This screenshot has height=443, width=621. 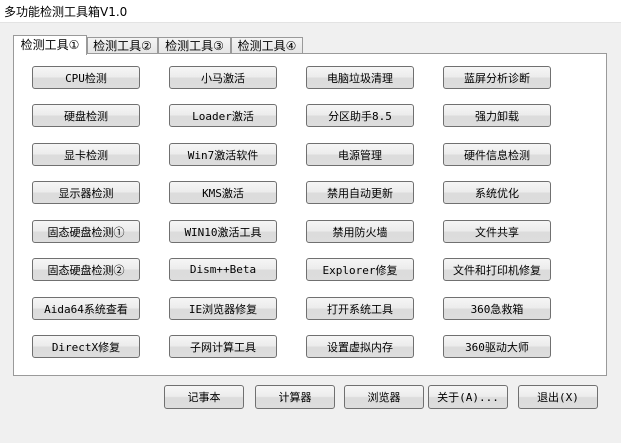 What do you see at coordinates (223, 269) in the screenshot?
I see `dism-beta-button: Dism++Beta` at bounding box center [223, 269].